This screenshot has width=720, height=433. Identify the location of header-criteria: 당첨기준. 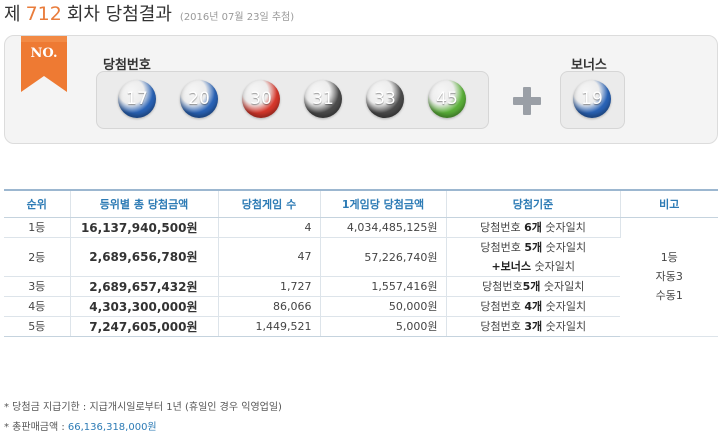
(533, 203).